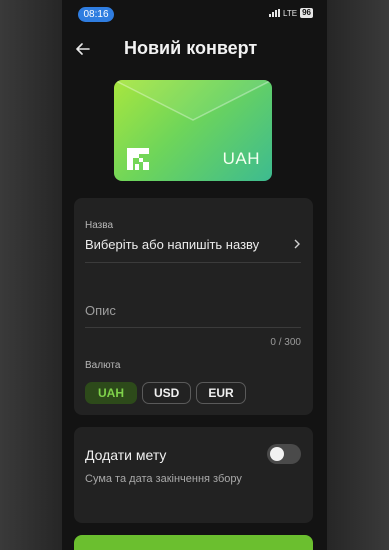 Image resolution: width=389 pixels, height=550 pixels. I want to click on battery-icon: 96, so click(306, 13).